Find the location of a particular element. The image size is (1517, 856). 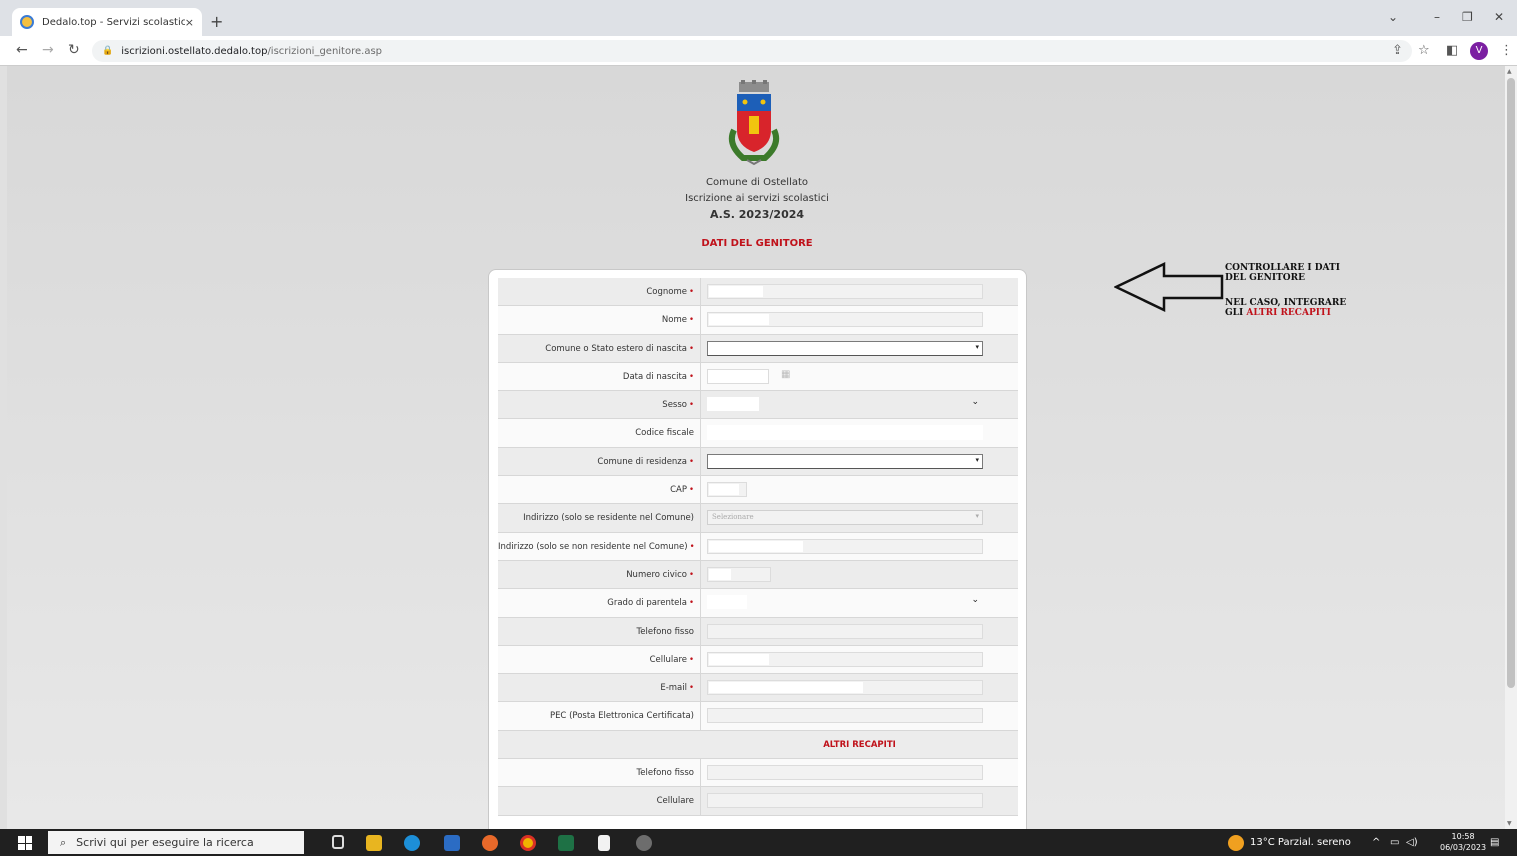

clock-time: 10:58 is located at coordinates (1463, 836).